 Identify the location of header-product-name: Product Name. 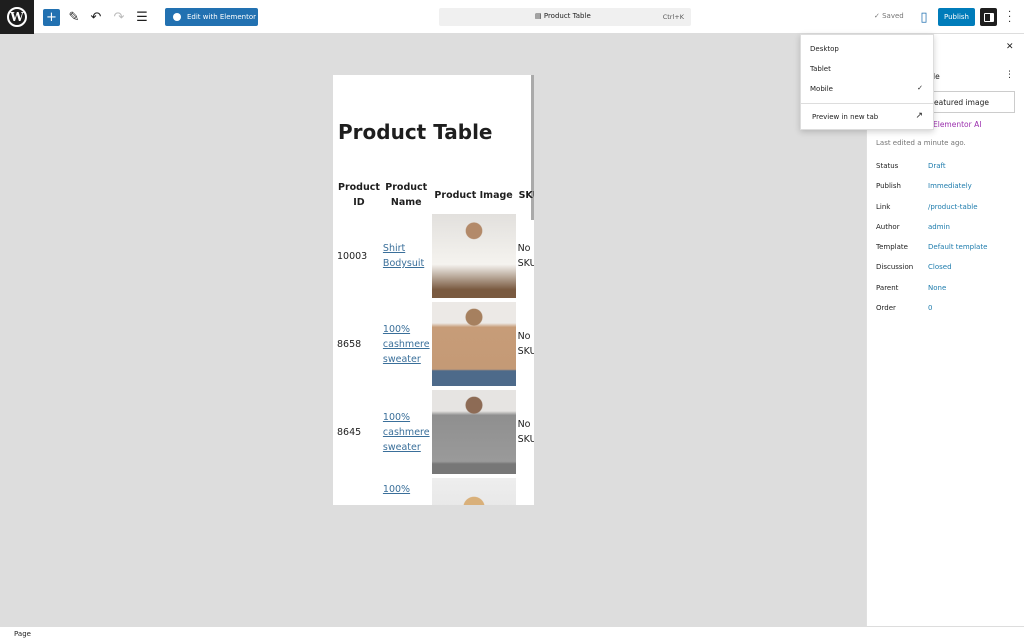
(406, 195).